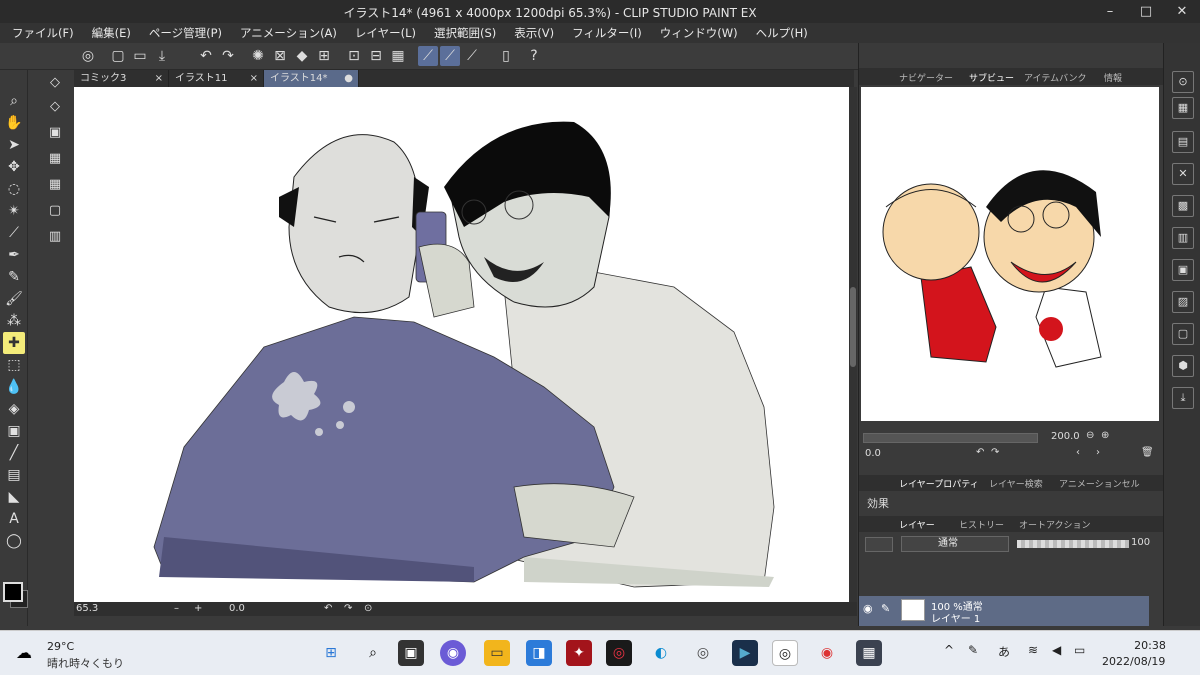 The image size is (1200, 675). I want to click on tab-info: 情報, so click(1113, 77).